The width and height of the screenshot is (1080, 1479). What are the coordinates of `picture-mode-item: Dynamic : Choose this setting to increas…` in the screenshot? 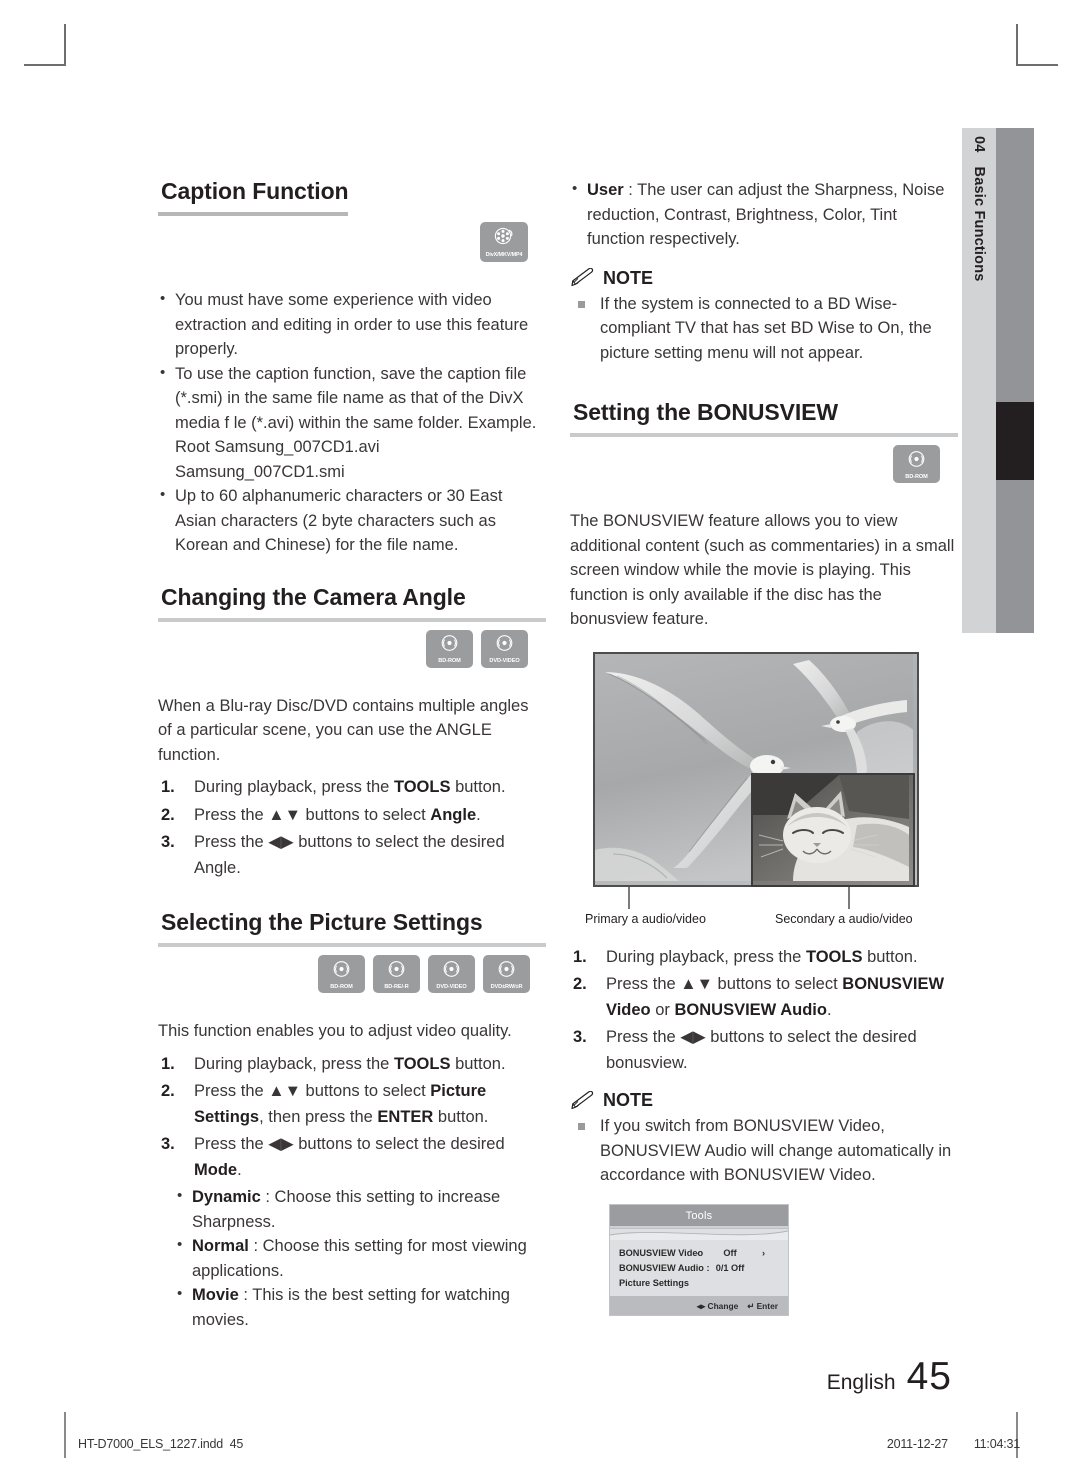 It's located at (352, 1209).